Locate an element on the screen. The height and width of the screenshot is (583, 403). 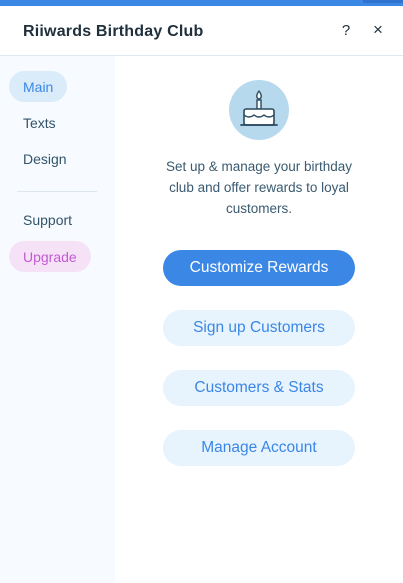
help-button: ? is located at coordinates (346, 30).